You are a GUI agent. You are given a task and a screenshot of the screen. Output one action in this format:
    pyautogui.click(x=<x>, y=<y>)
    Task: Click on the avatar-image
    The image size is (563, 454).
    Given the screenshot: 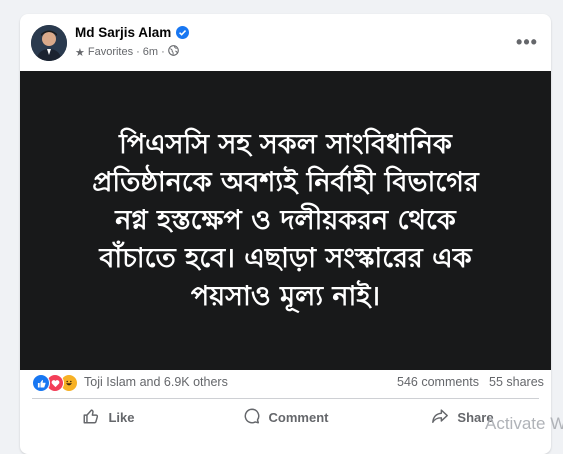 What is the action you would take?
    pyautogui.click(x=49, y=43)
    